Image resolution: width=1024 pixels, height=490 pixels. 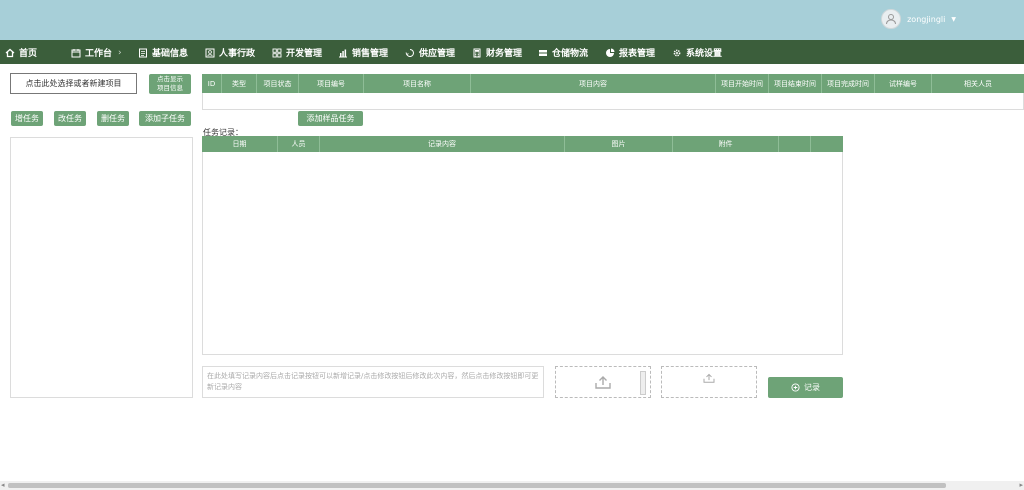 I want to click on add-sample-task-label: 添加样品任务, so click(x=330, y=118).